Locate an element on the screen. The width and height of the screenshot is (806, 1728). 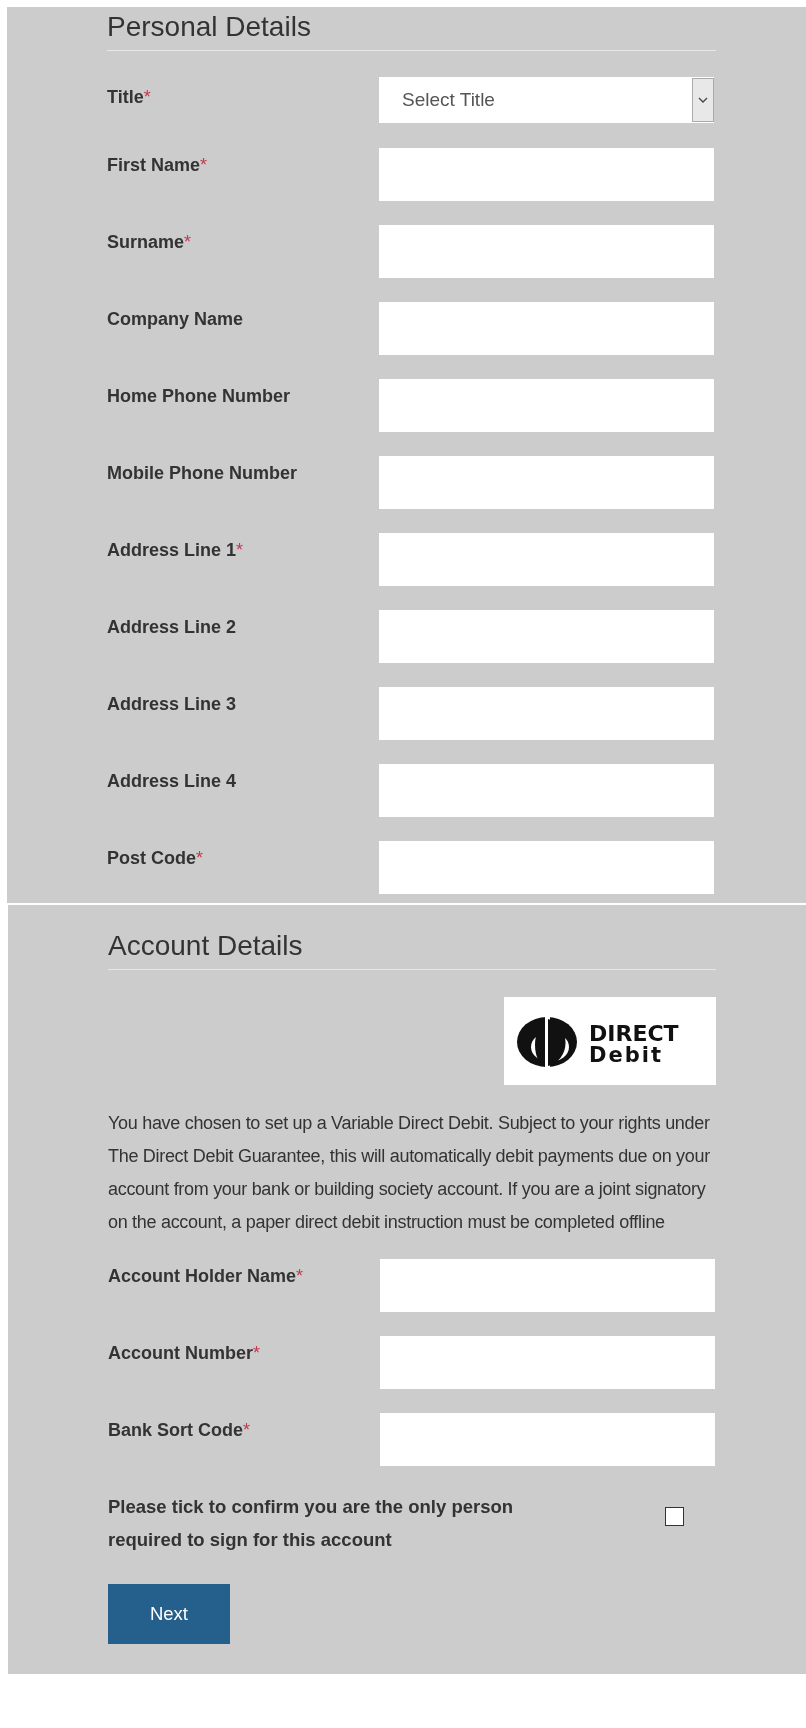
field-label: Address Line 3 is located at coordinates (172, 704).